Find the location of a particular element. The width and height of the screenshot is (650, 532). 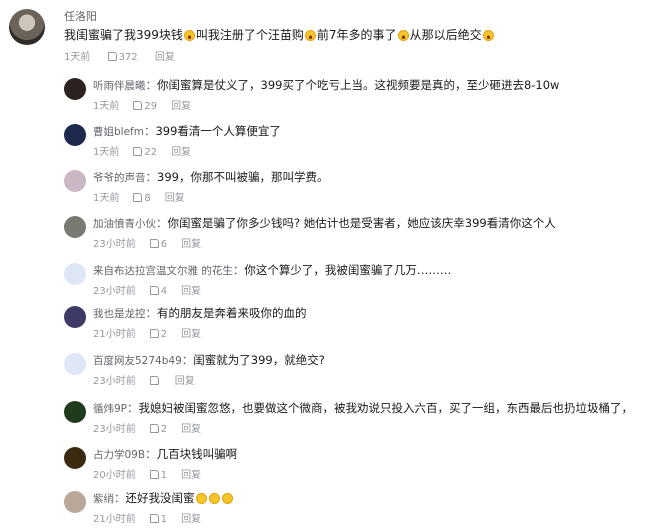

reply-content: 还好我没闺蜜 is located at coordinates (160, 498).